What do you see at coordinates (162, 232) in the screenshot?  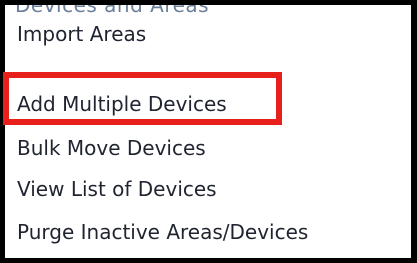 I see `menu-item-purge-inactive: Purge Inactive Areas/Devices` at bounding box center [162, 232].